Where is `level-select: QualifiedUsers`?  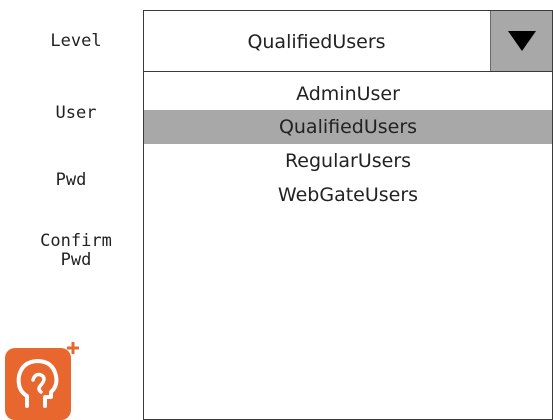
level-select: QualifiedUsers is located at coordinates (348, 41).